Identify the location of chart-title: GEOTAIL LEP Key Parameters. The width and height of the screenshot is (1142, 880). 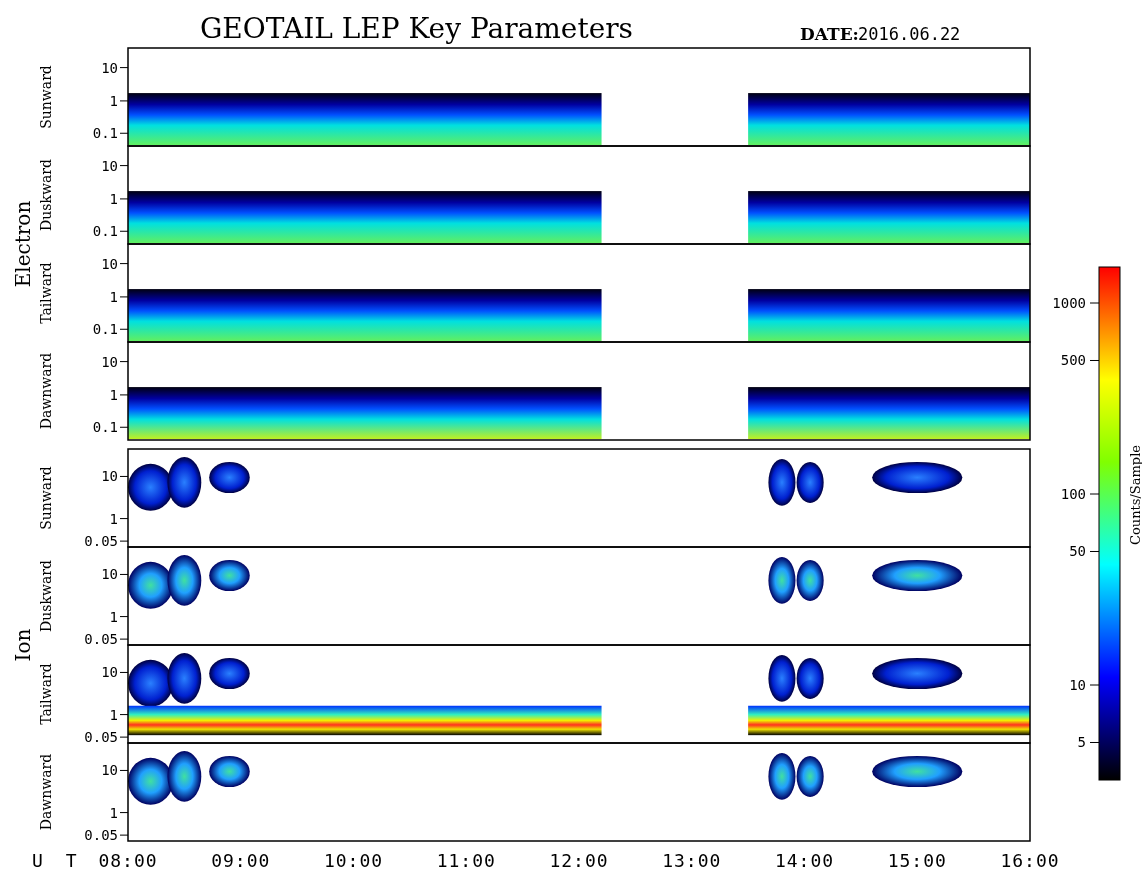
(416, 28).